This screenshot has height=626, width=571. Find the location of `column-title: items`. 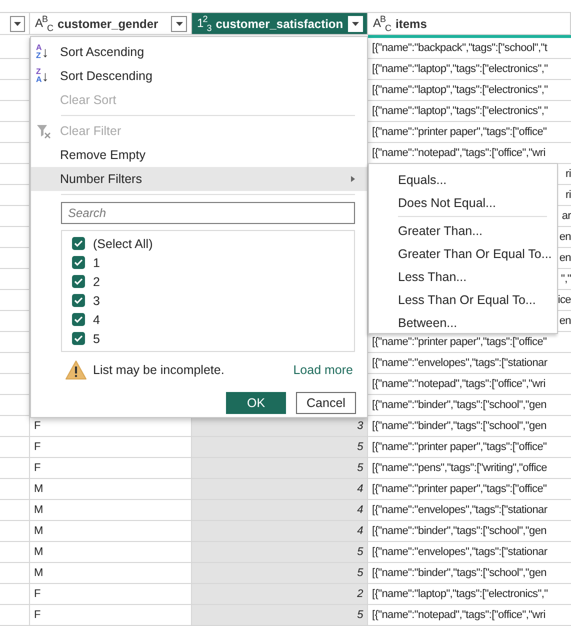

column-title: items is located at coordinates (411, 23).